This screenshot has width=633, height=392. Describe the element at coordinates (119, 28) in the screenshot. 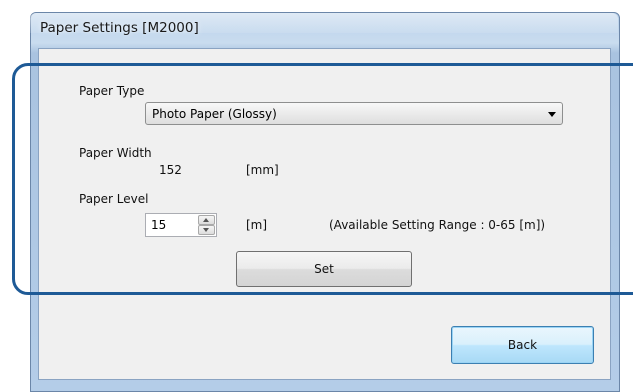

I see `window-title: Paper Settings [M2000]` at that location.